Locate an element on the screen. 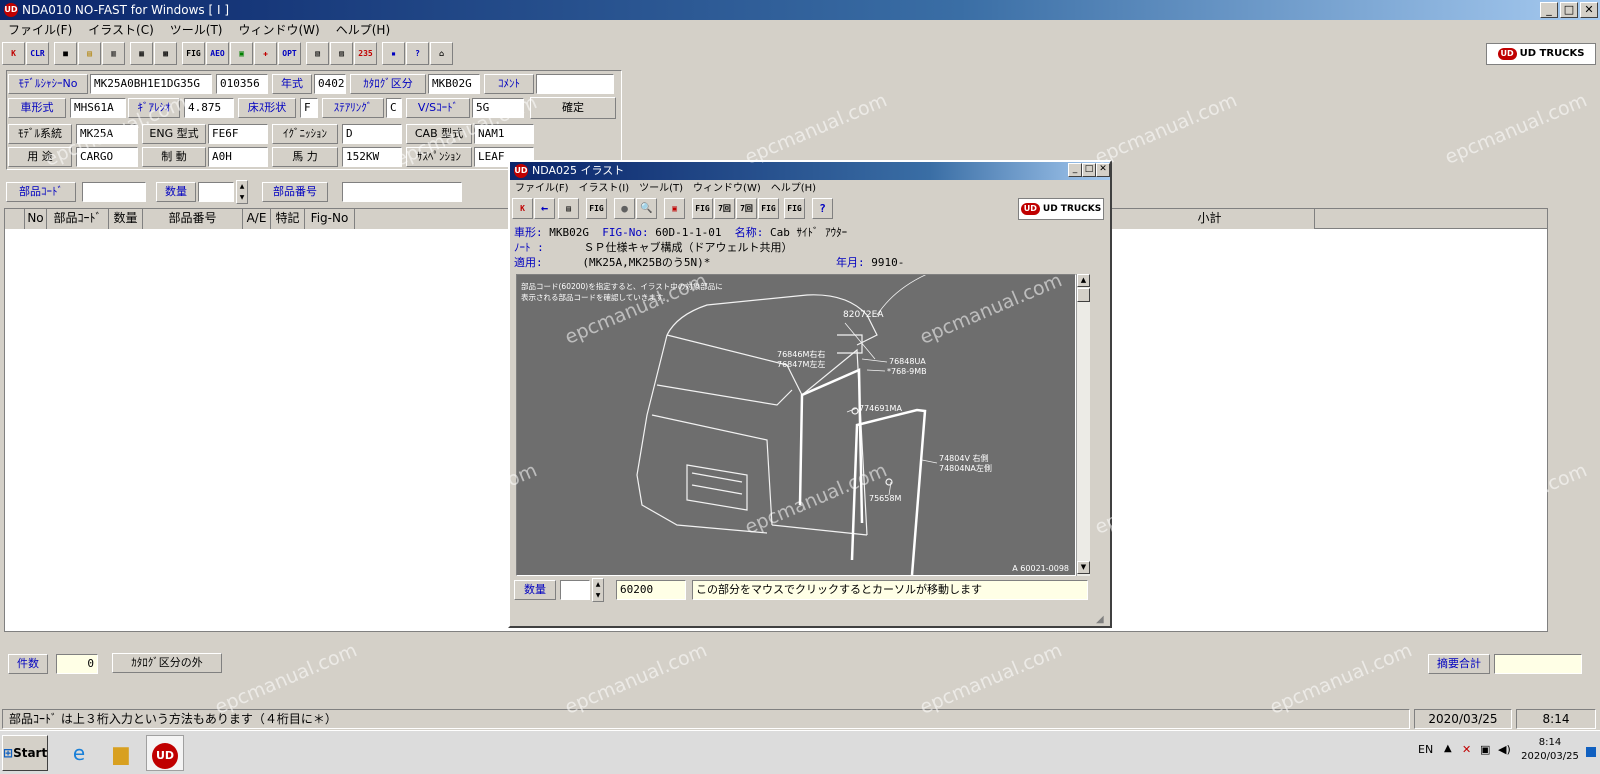 Image resolution: width=1600 pixels, height=774 pixels. minimize-button: _ is located at coordinates (1549, 10).